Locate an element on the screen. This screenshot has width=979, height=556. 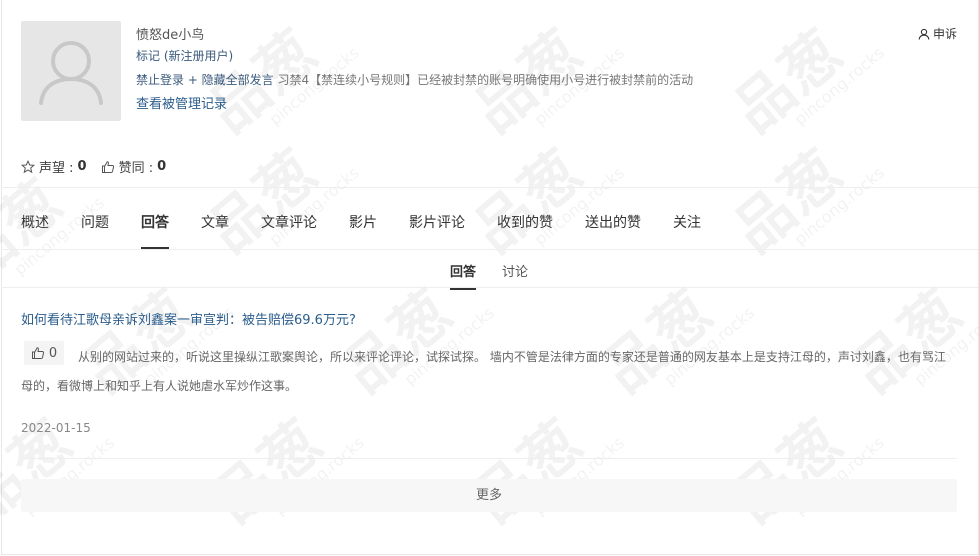
star-icon is located at coordinates (28, 166).